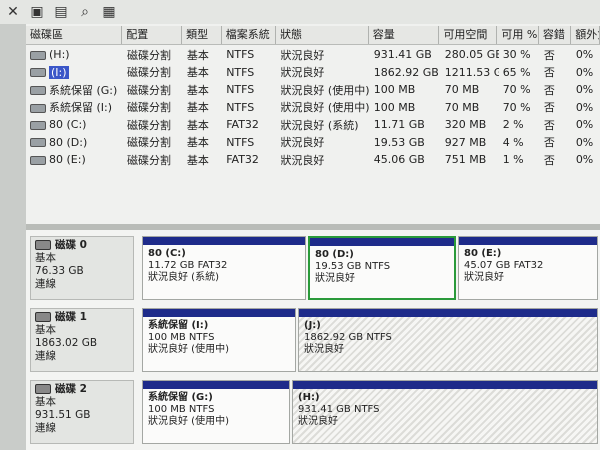 The width and height of the screenshot is (600, 450). What do you see at coordinates (353, 266) in the screenshot?
I see `partition-detail: 19.53 GB NTFS` at bounding box center [353, 266].